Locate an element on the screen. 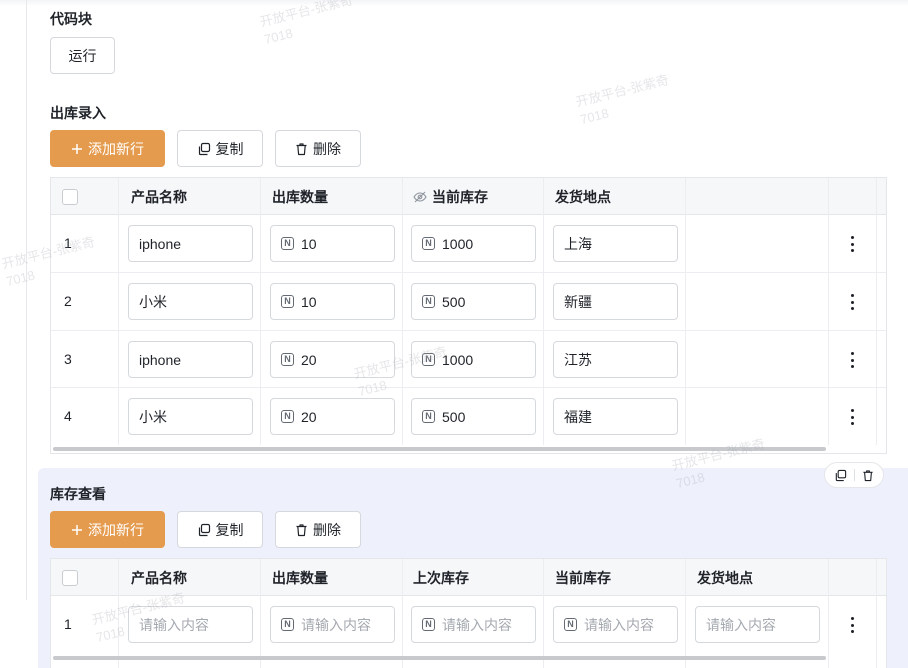 The image size is (908, 668). location-value: 福建 is located at coordinates (578, 416).